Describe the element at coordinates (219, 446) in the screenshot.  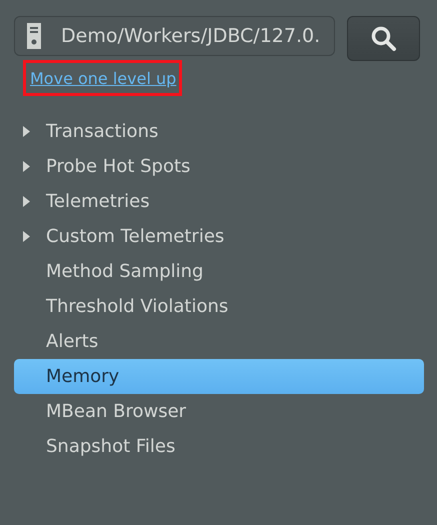
I see `tree-item: Snapshot Files` at that location.